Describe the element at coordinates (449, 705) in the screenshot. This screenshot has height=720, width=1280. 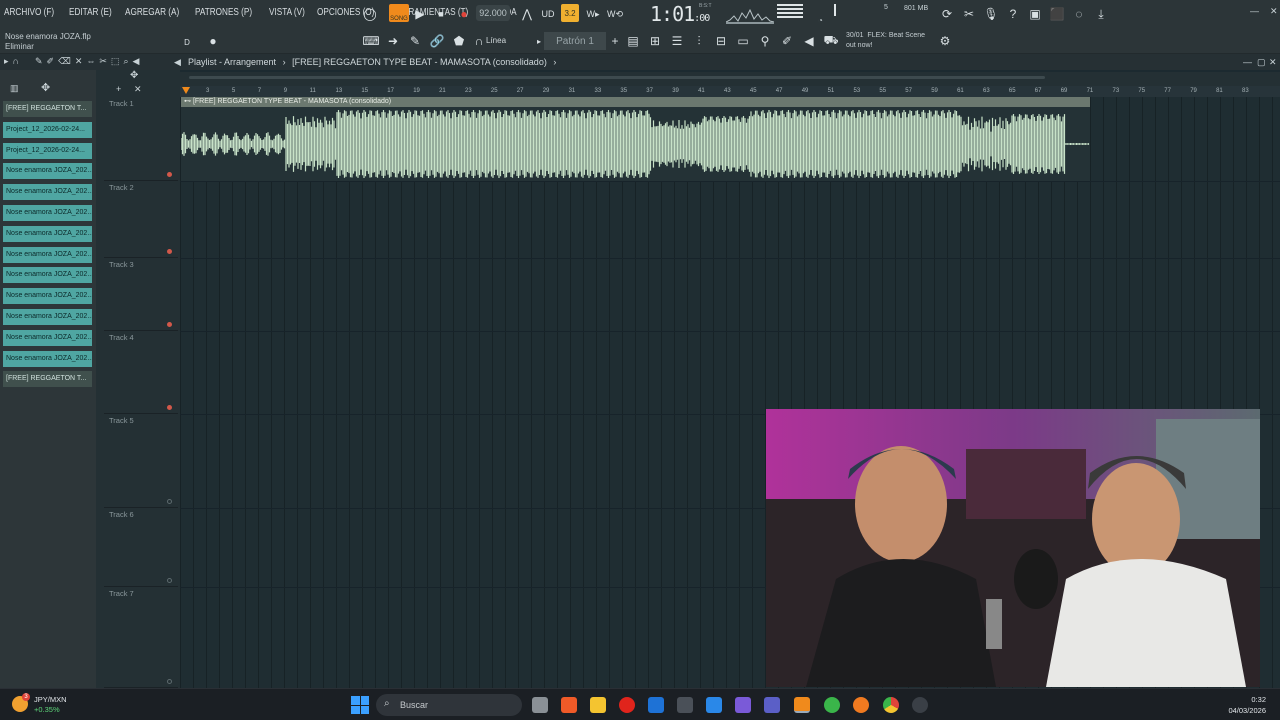
I see `taskbar-search: ⌕ Buscar` at that location.